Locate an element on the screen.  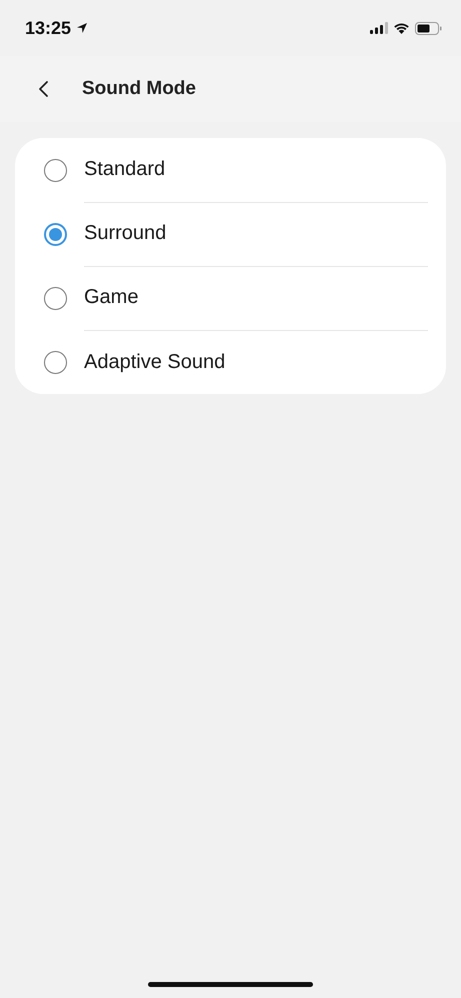
option-label: Surround is located at coordinates (125, 233).